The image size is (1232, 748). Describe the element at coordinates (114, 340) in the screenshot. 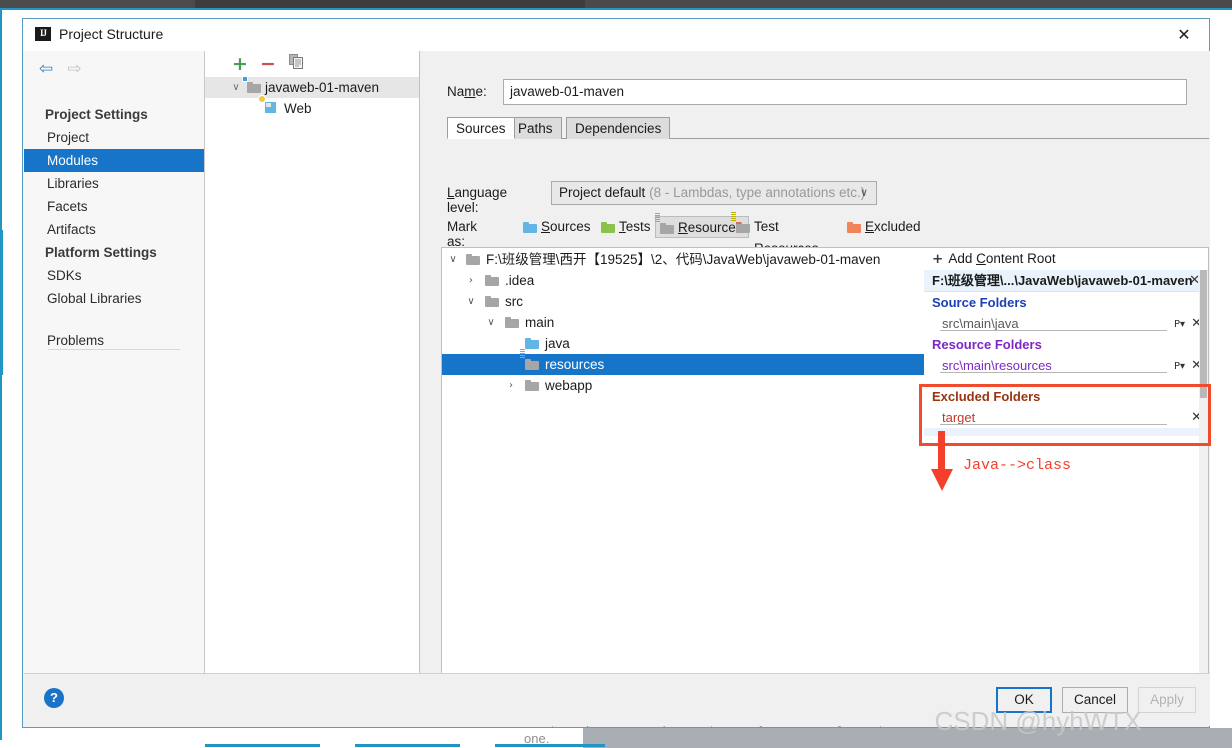

I see `sidebar-item-problems: Problems` at that location.